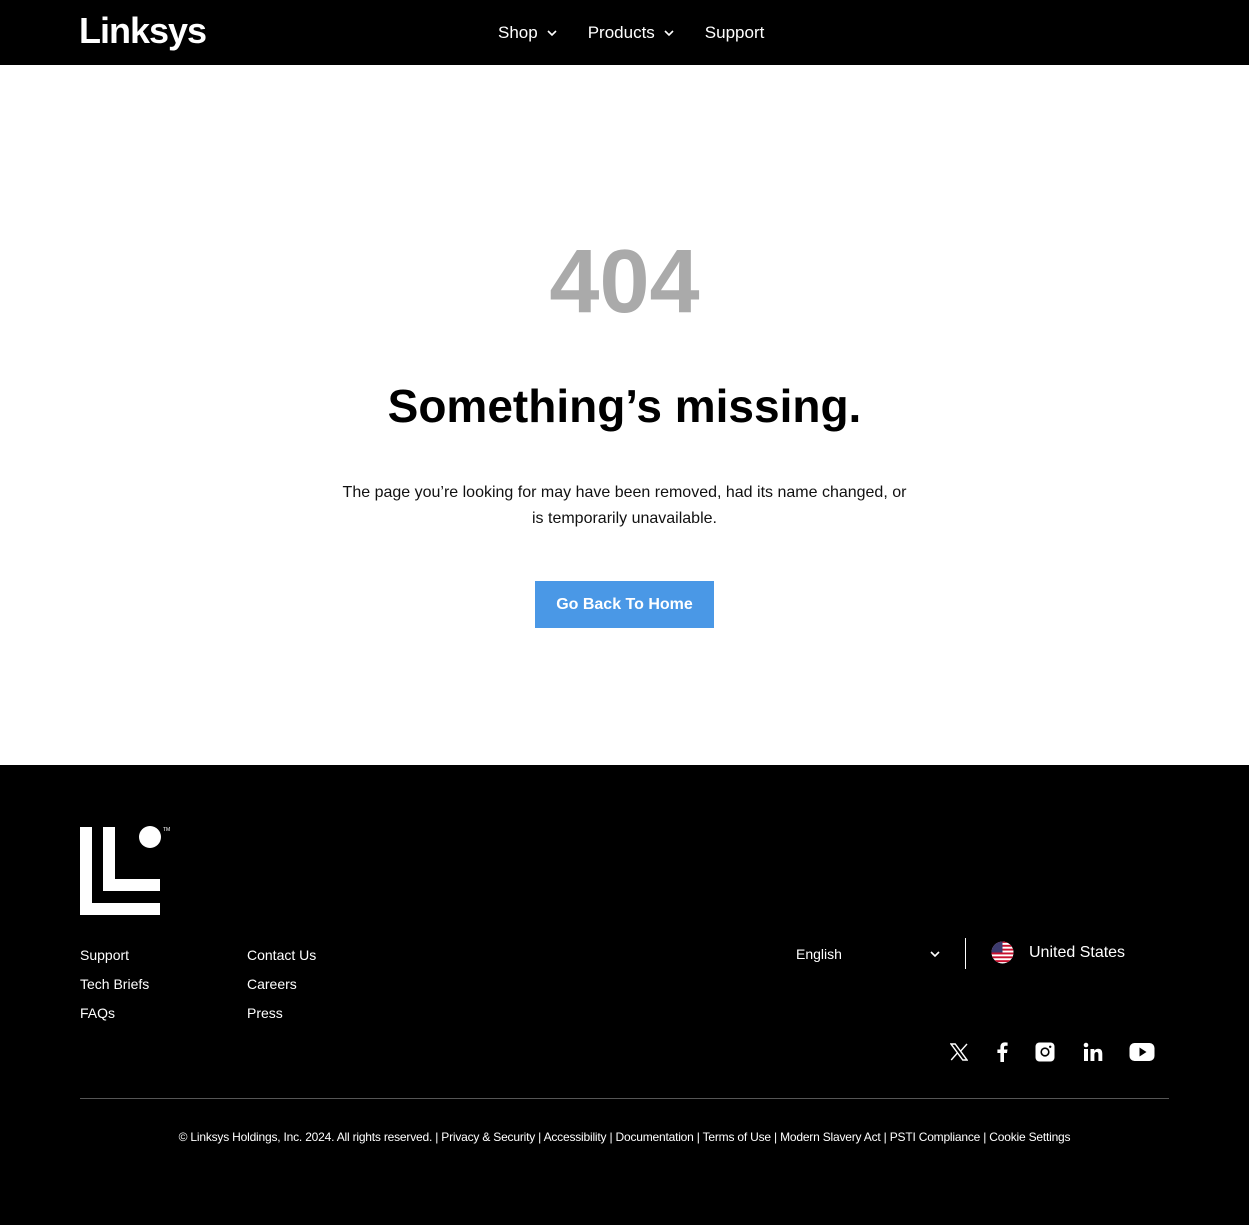 Image resolution: width=1249 pixels, height=1225 pixels. I want to click on legal-link-psti: PSTI Compliance, so click(935, 1137).